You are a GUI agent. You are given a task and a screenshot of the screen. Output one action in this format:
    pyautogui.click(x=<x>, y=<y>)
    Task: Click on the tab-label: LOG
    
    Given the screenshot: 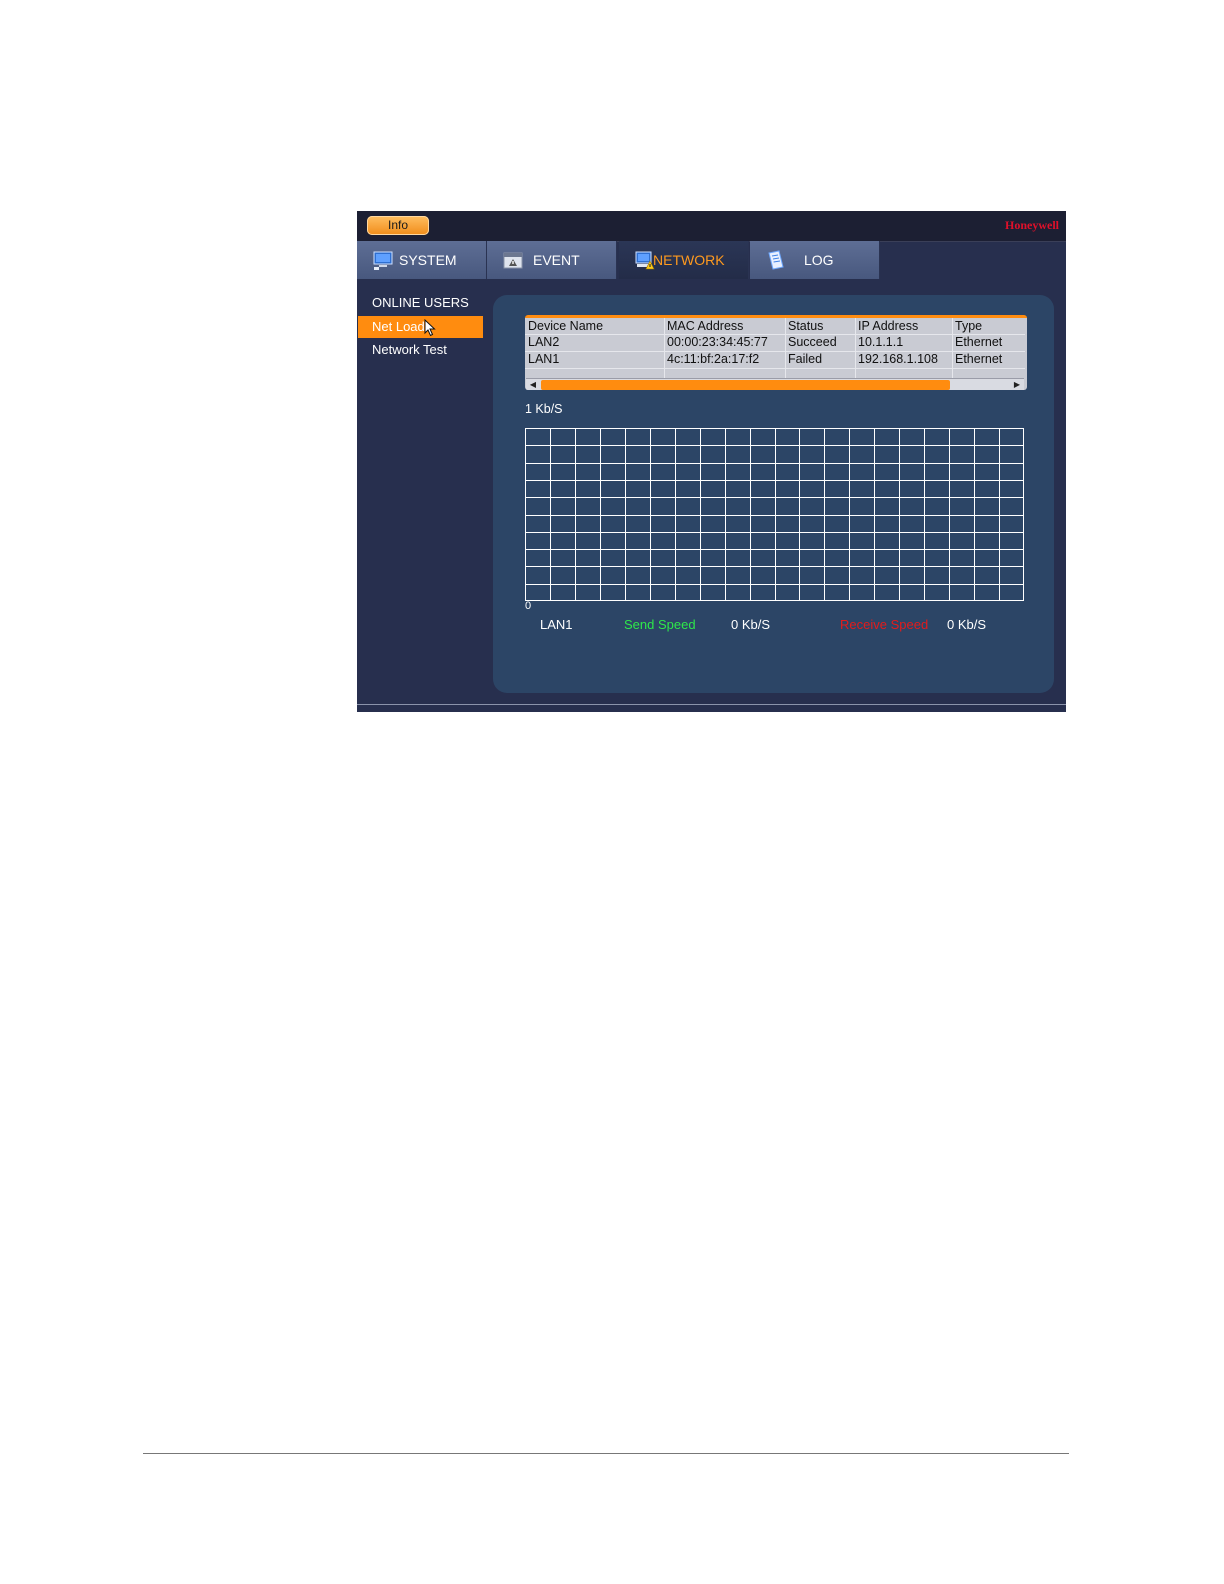 What is the action you would take?
    pyautogui.click(x=819, y=260)
    